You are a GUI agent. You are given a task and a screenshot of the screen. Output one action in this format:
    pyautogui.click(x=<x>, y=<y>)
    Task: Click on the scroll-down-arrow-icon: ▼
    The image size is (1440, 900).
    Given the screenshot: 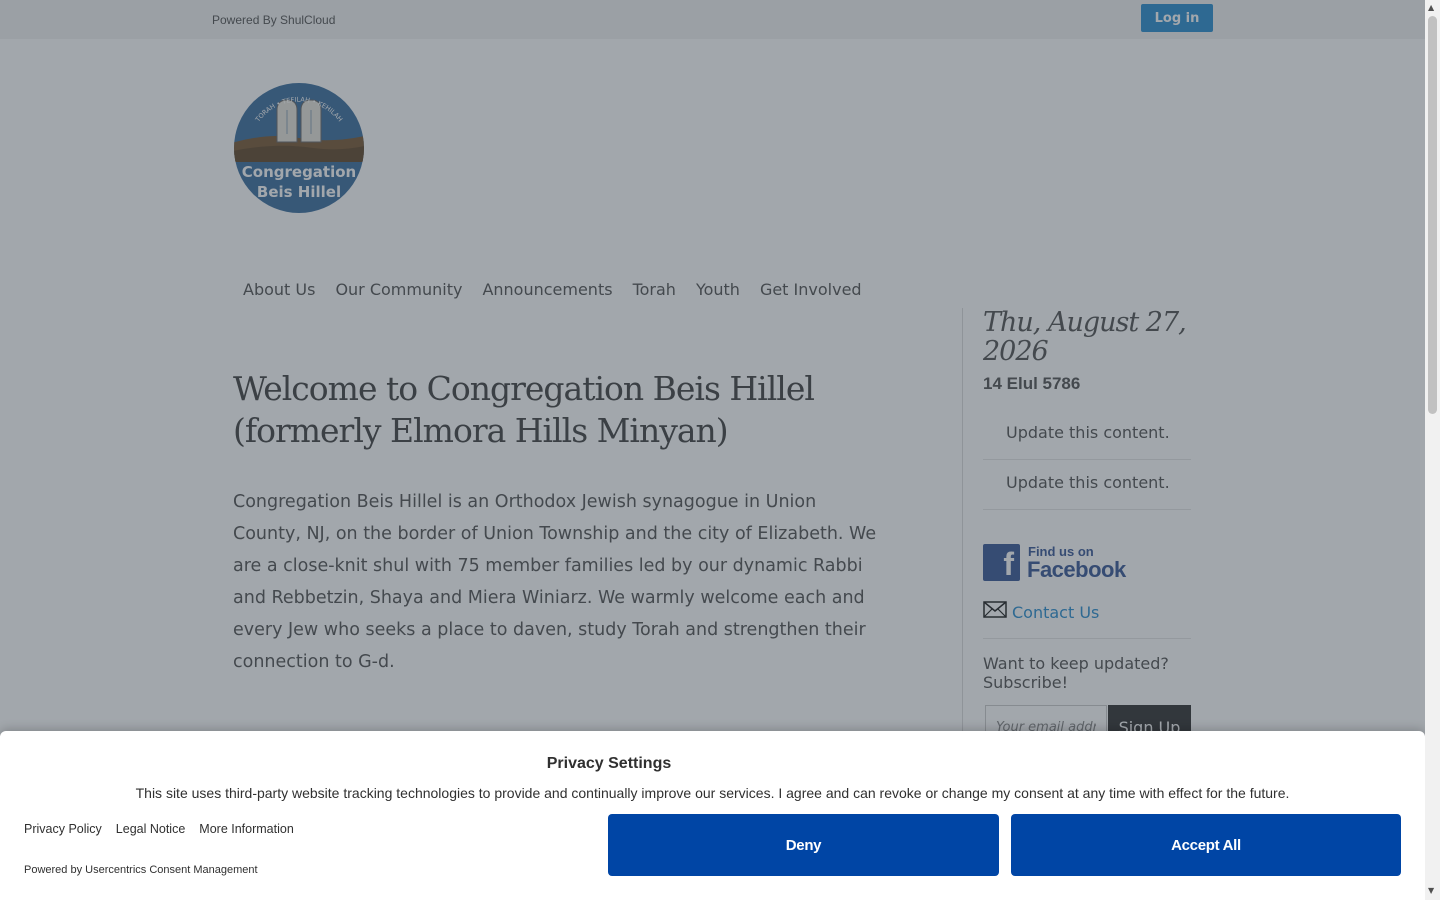 What is the action you would take?
    pyautogui.click(x=1431, y=891)
    